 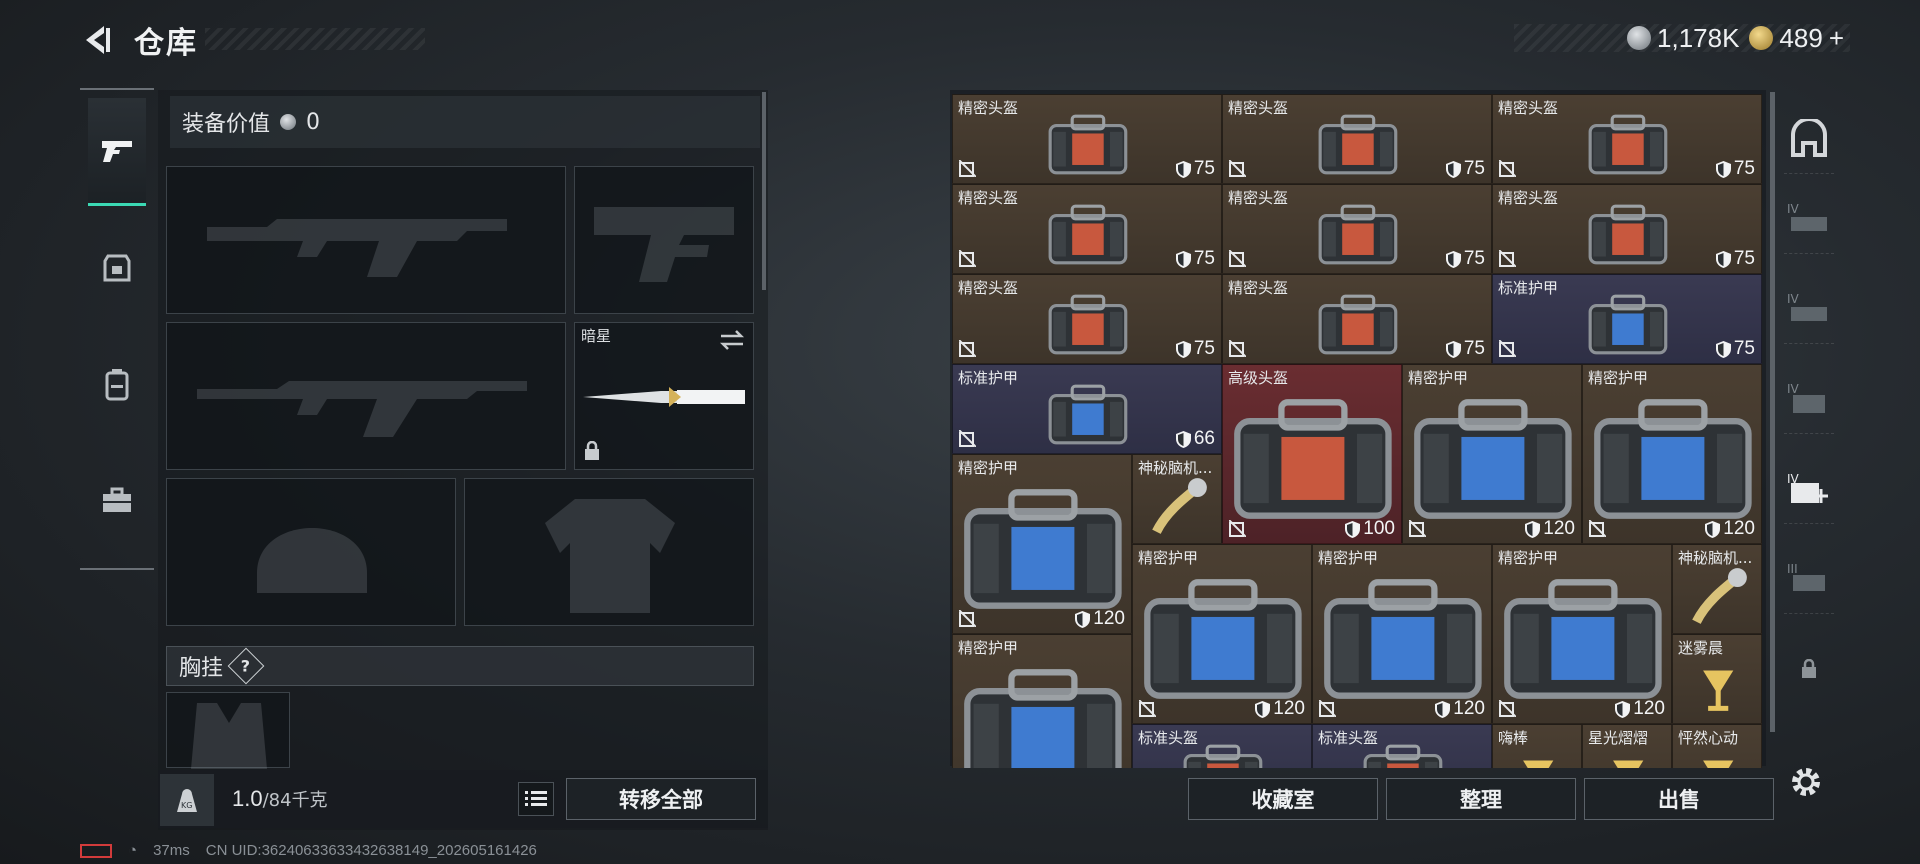 I want to click on storage-item: 星光熠熠, so click(x=1627, y=746).